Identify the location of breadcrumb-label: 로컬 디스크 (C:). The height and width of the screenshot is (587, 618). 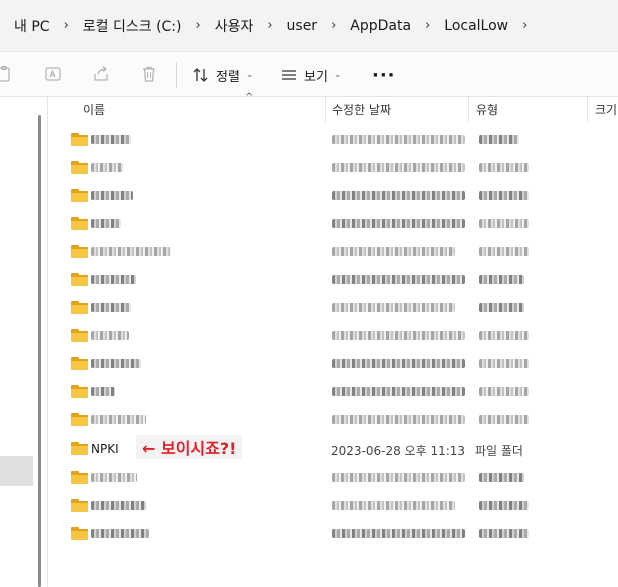
(132, 26).